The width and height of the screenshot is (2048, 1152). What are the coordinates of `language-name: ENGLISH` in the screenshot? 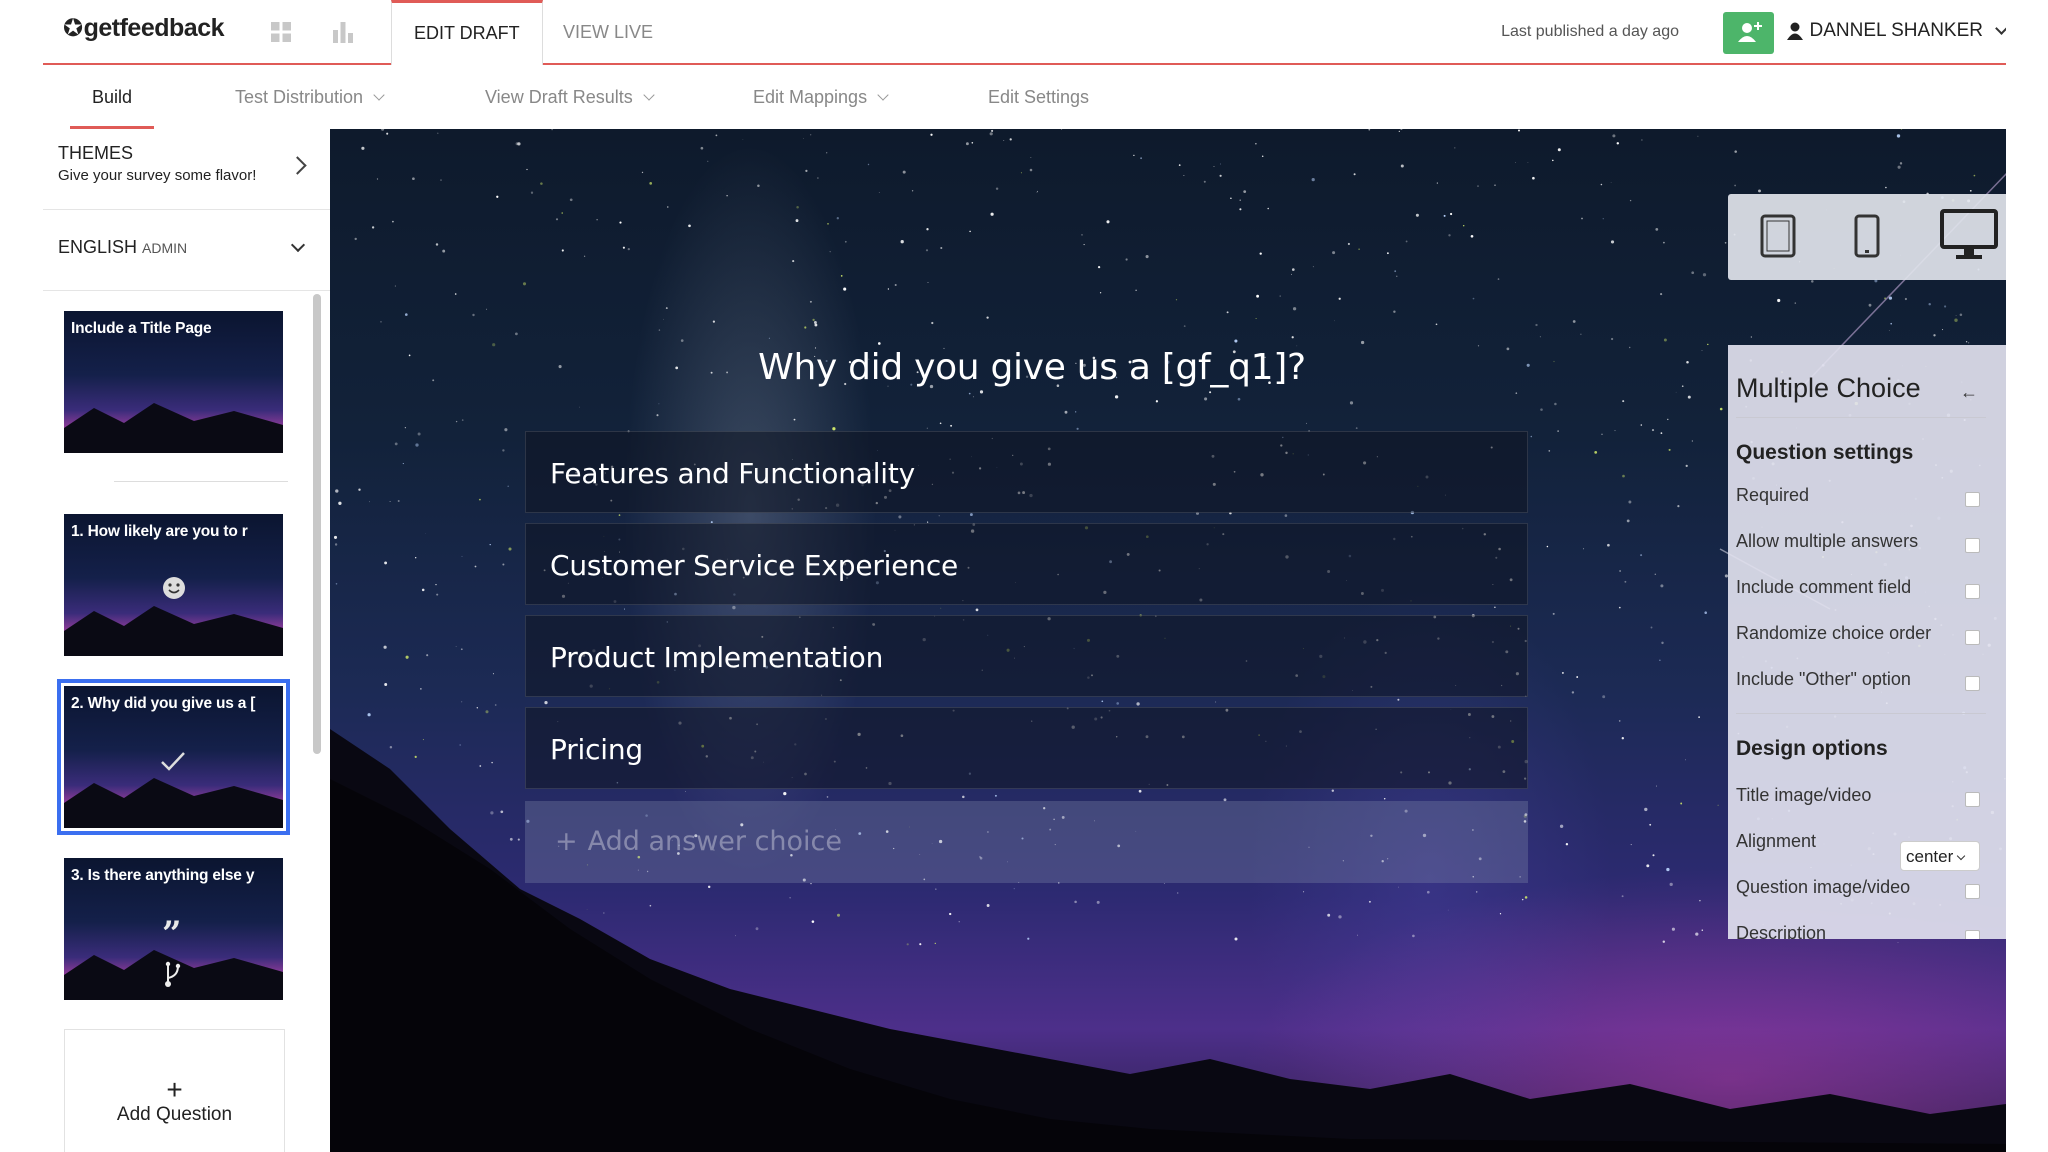 It's located at (98, 247).